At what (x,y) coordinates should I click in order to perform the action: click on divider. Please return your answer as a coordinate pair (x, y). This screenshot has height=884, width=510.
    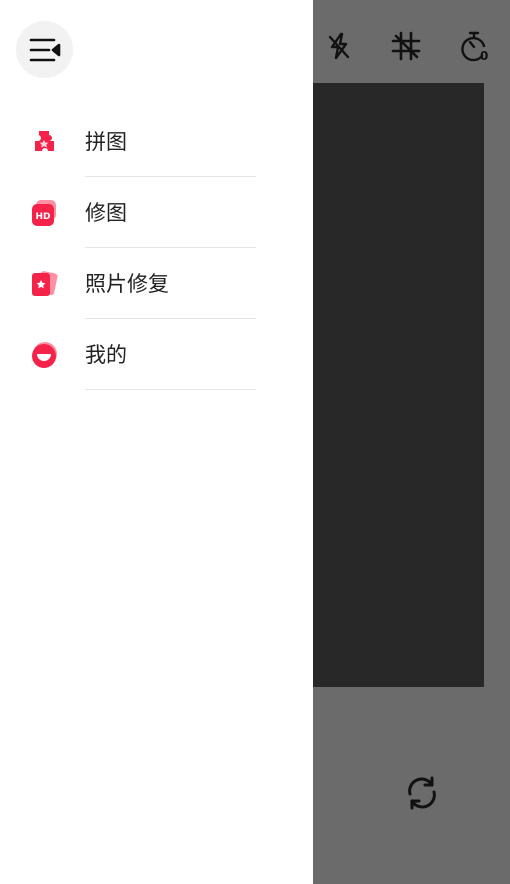
    Looking at the image, I should click on (170, 389).